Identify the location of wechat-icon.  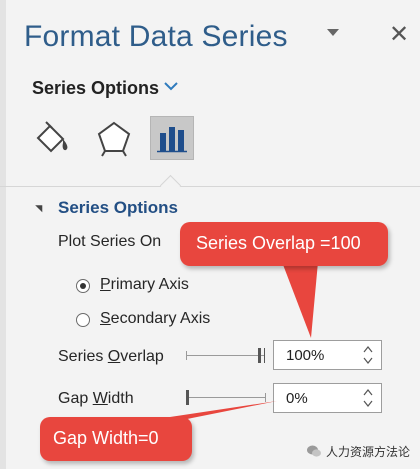
(314, 451).